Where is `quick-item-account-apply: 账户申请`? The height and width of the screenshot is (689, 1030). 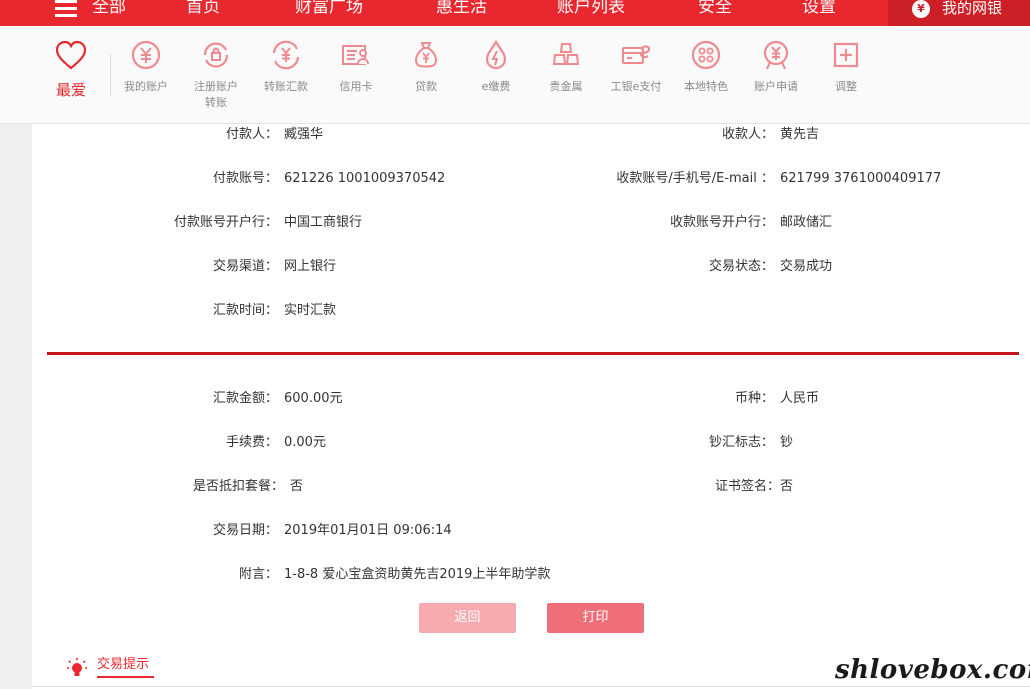
quick-item-account-apply: 账户申请 is located at coordinates (776, 75).